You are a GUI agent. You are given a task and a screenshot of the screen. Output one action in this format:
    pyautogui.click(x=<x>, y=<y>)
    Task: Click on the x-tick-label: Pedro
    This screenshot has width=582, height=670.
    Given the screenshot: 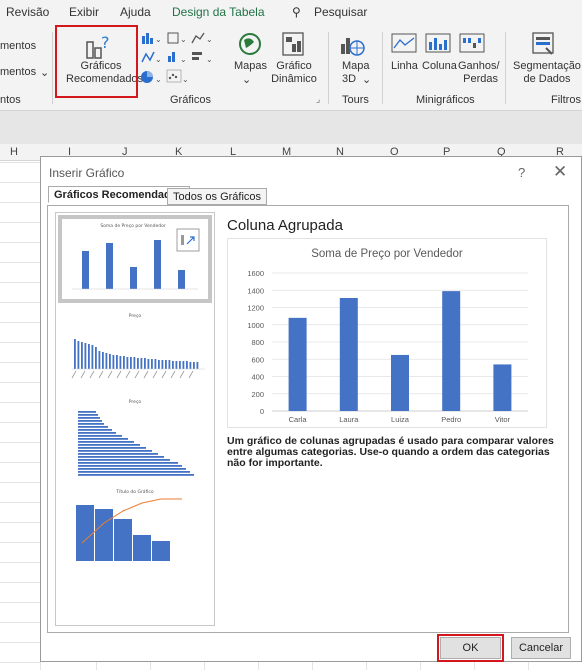 What is the action you would take?
    pyautogui.click(x=451, y=419)
    